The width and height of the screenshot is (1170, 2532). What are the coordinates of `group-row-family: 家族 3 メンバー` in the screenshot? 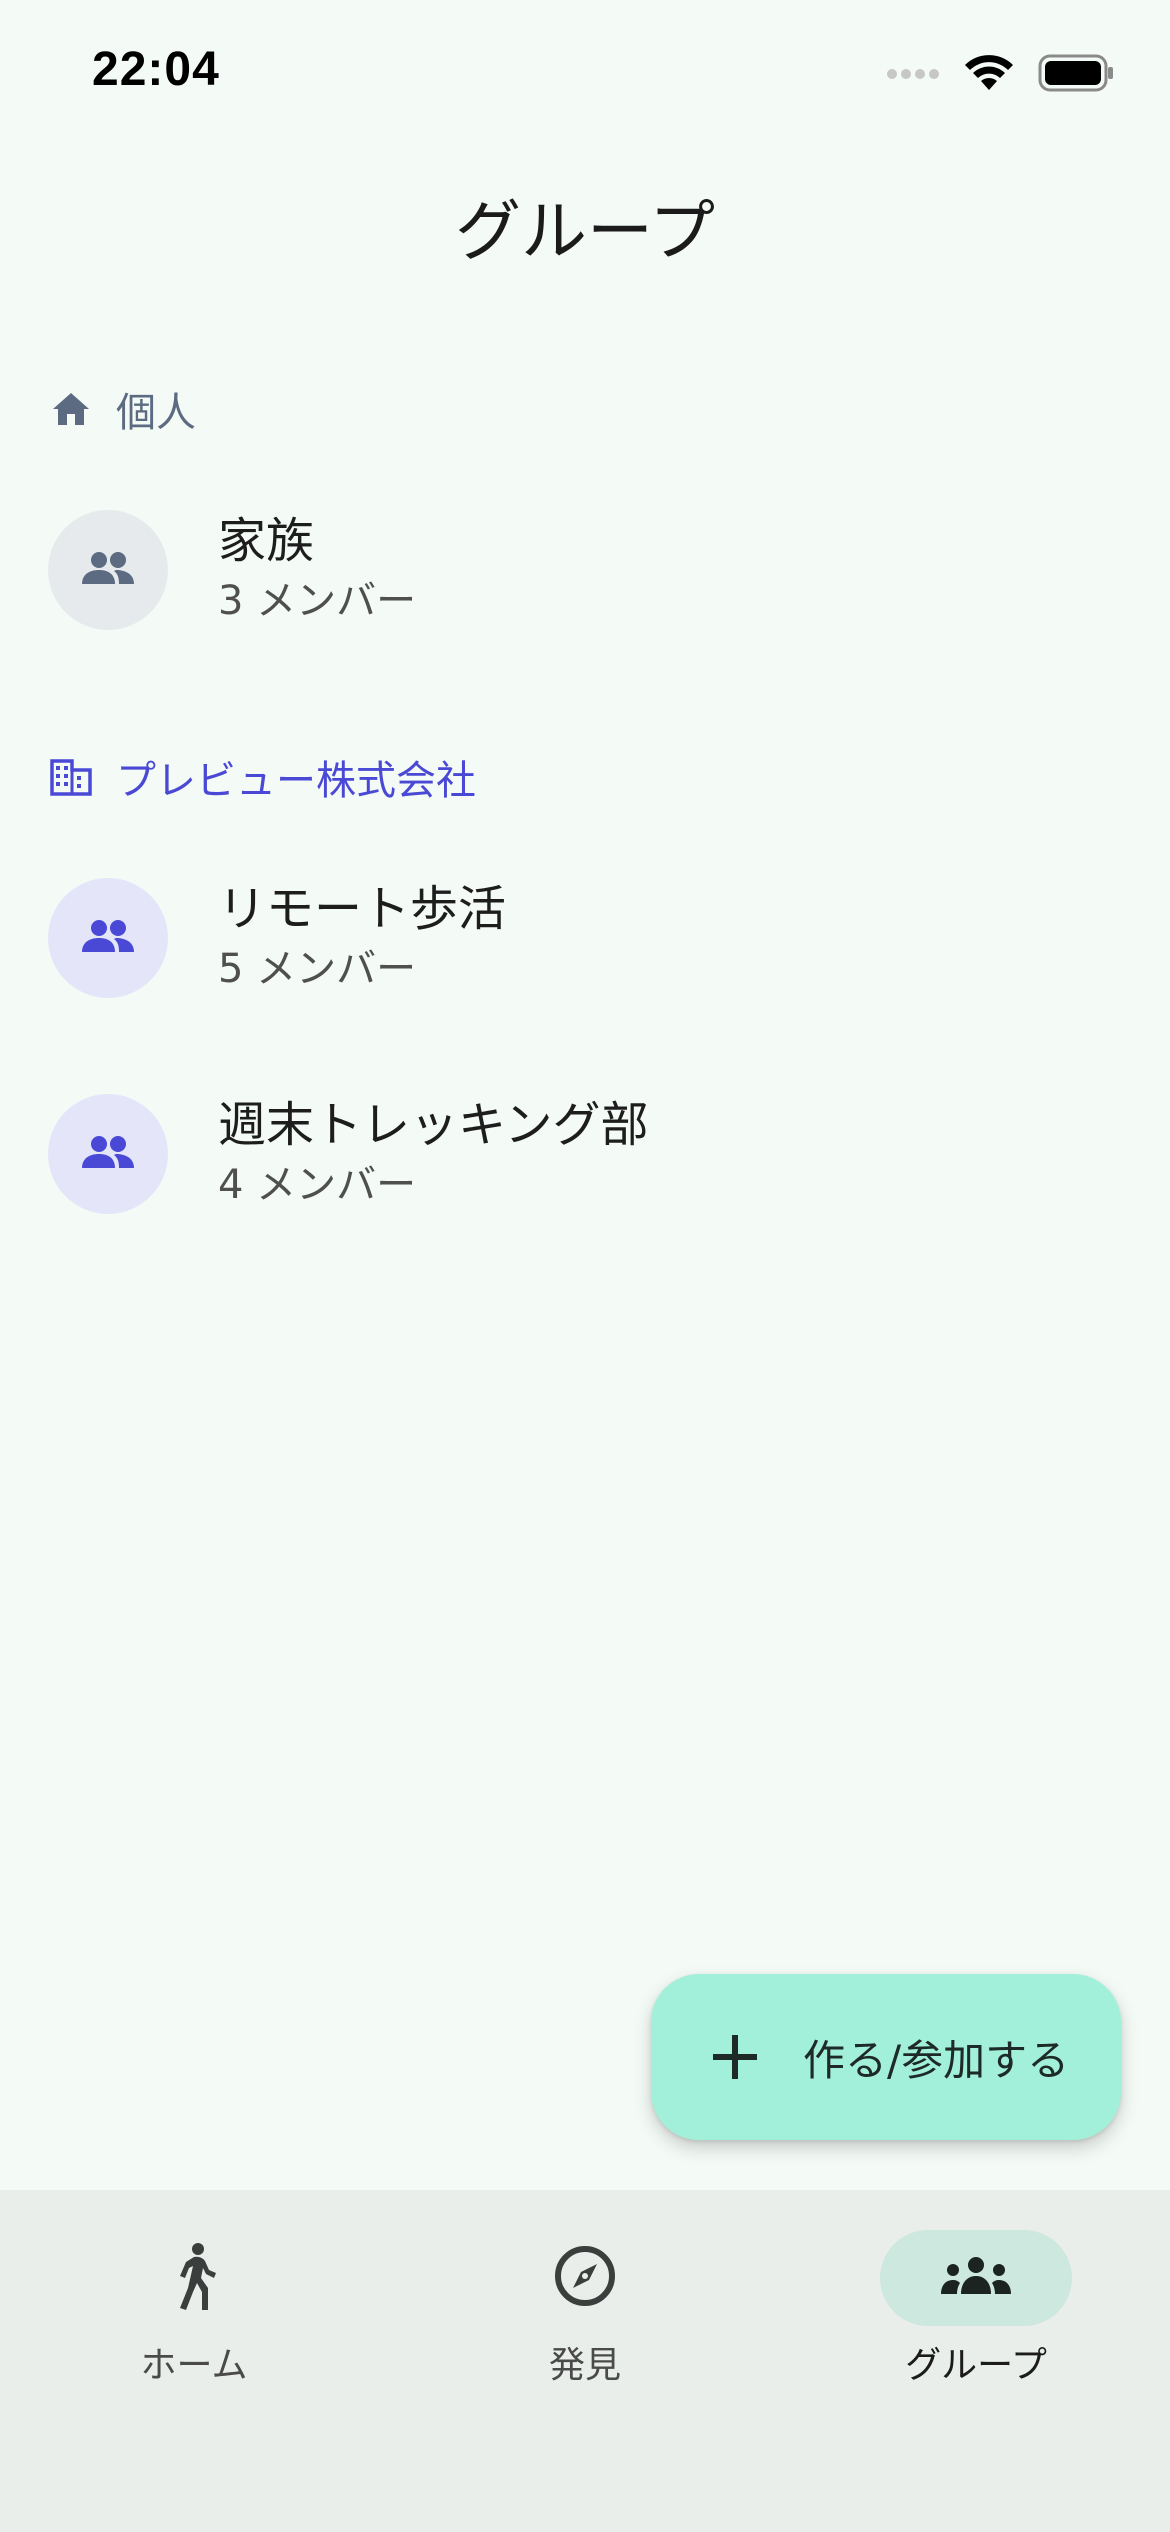 It's located at (585, 570).